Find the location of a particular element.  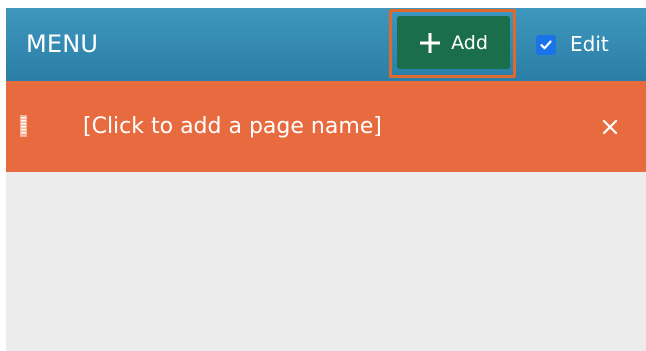

drag-handle-icon is located at coordinates (23, 126).